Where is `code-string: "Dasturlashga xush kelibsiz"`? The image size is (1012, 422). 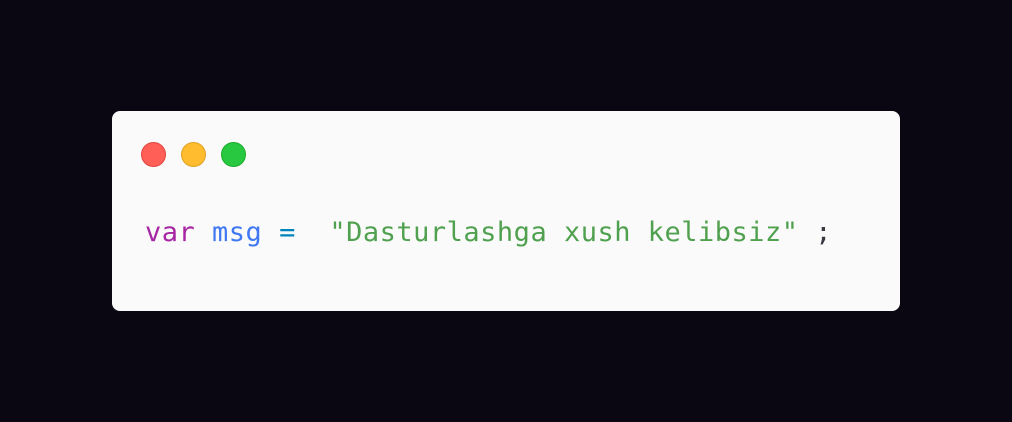
code-string: "Dasturlashga xush kelibsiz" is located at coordinates (564, 232).